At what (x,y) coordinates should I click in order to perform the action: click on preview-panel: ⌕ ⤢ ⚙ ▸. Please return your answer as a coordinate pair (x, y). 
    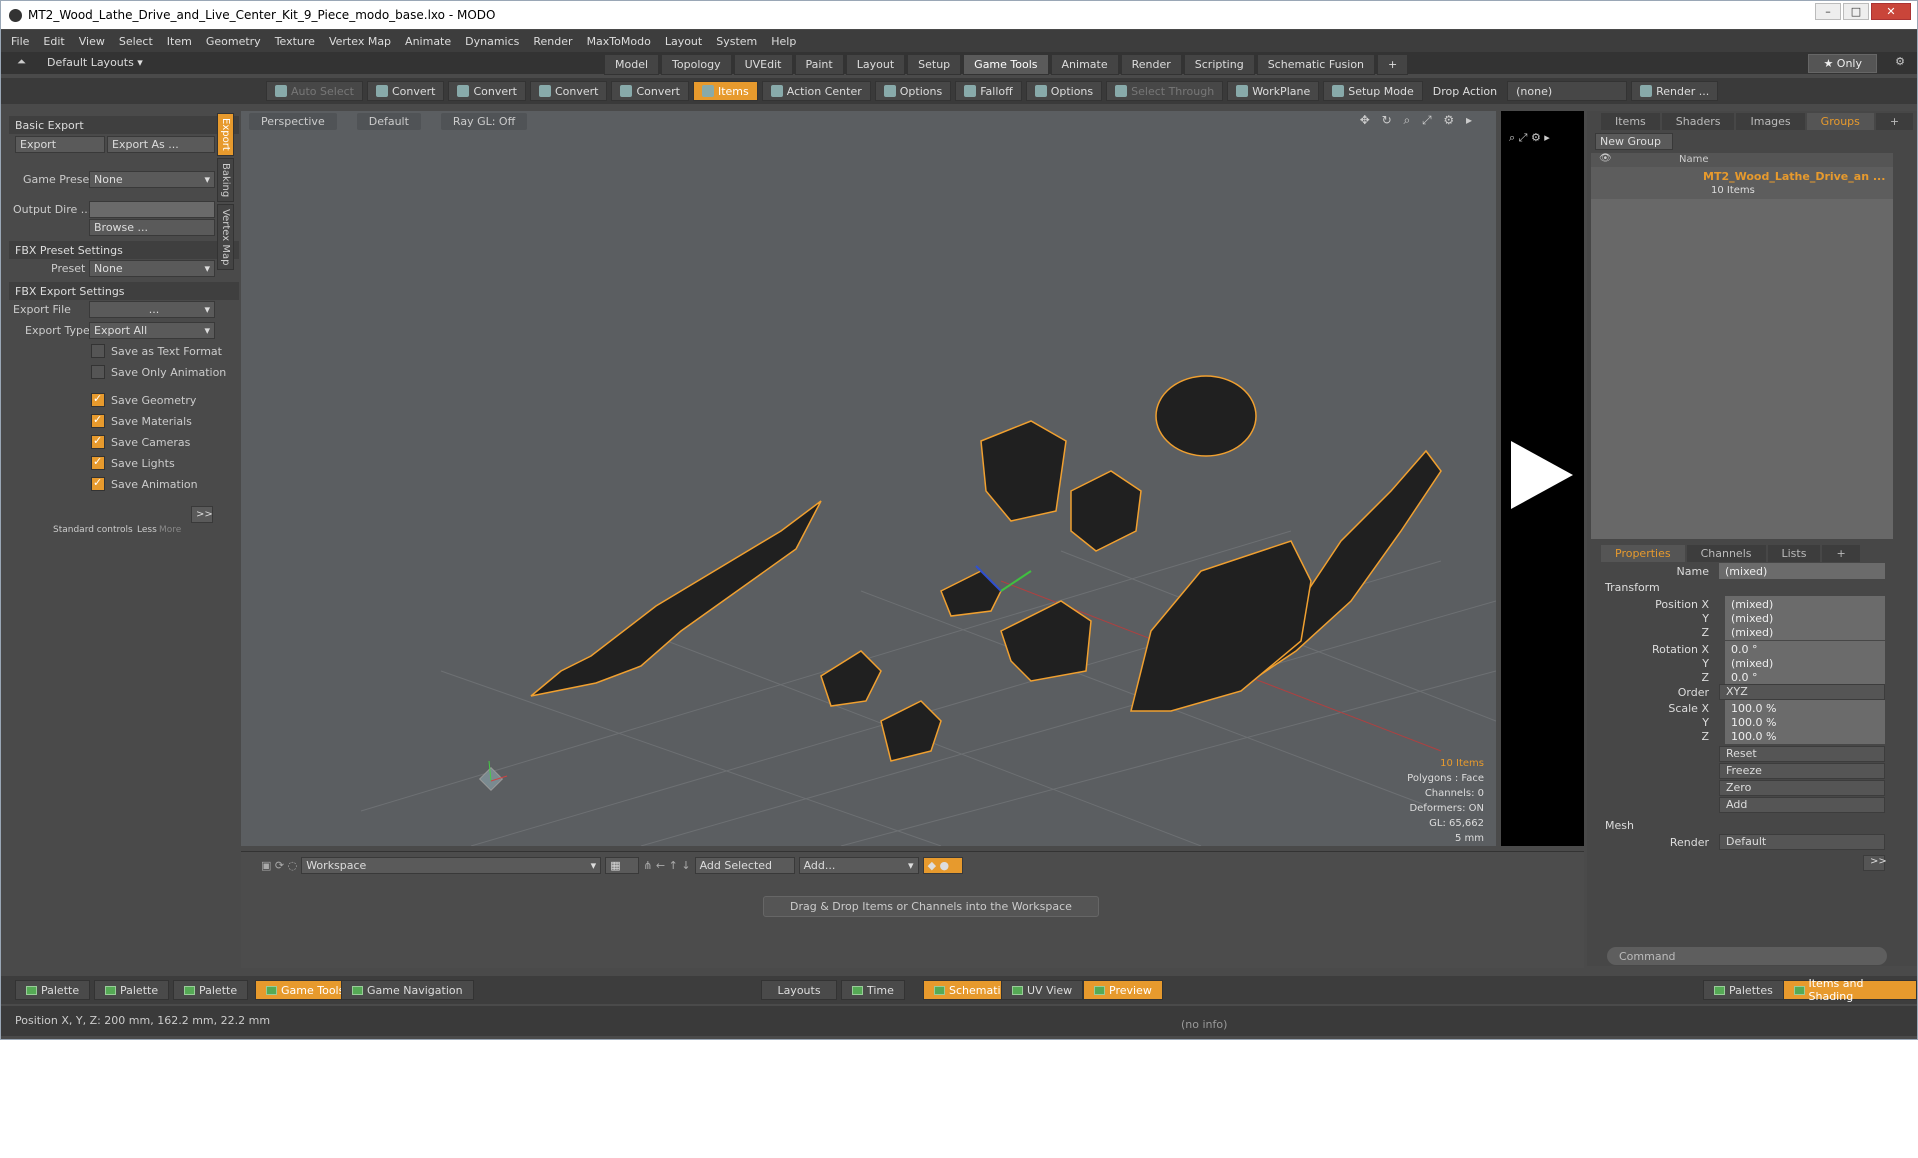
    Looking at the image, I should click on (1542, 478).